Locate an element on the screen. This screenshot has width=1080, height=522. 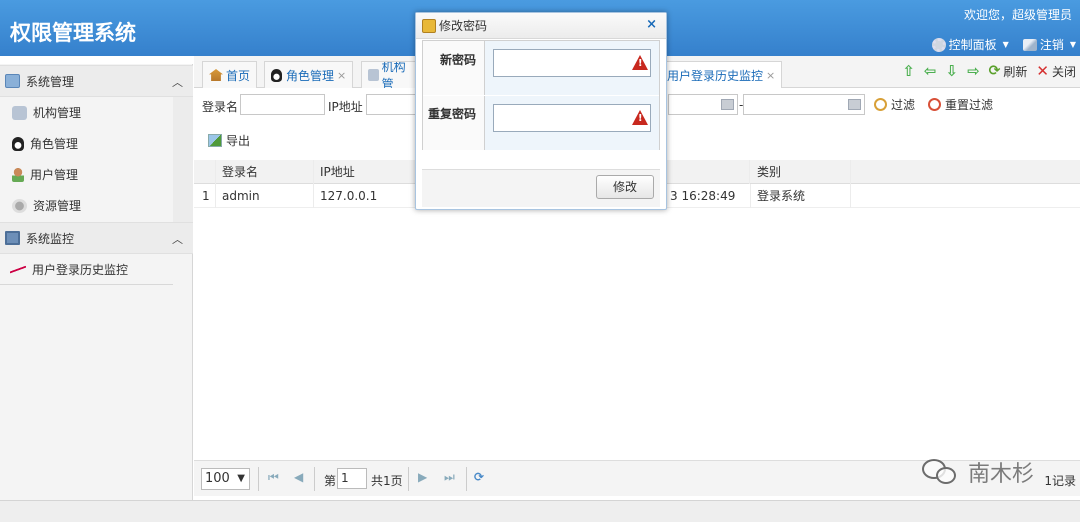
column-header: 登录名 is located at coordinates (265, 172).